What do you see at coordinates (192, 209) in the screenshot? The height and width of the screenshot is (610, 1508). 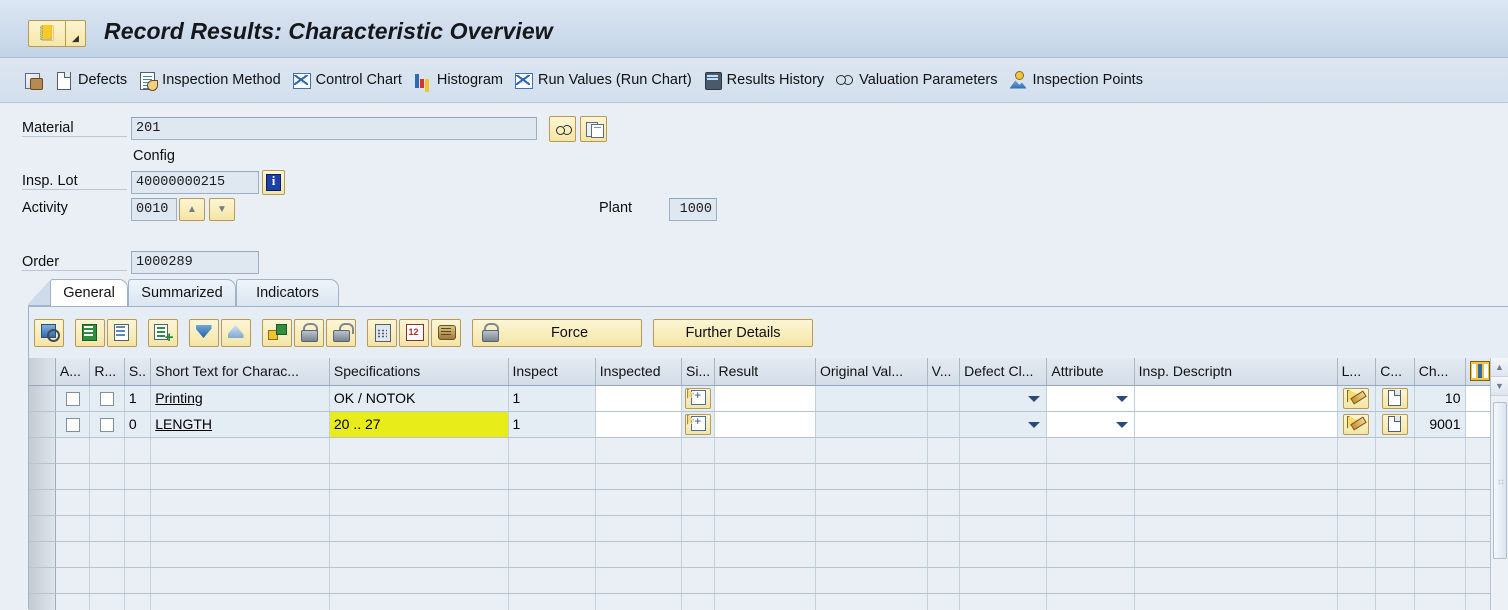 I see `activity-up-button: ▲` at bounding box center [192, 209].